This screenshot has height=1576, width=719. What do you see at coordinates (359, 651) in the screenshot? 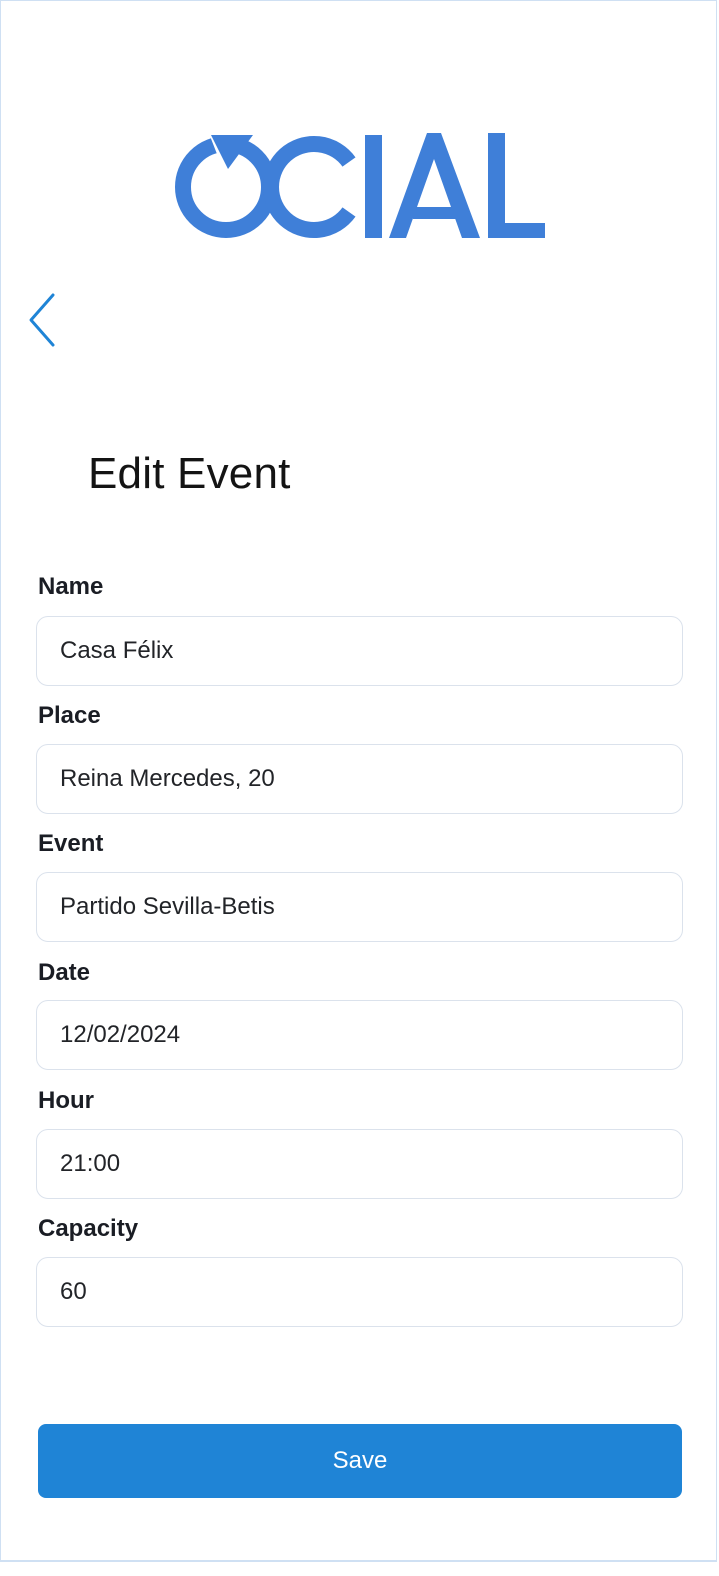
I see `name-input` at bounding box center [359, 651].